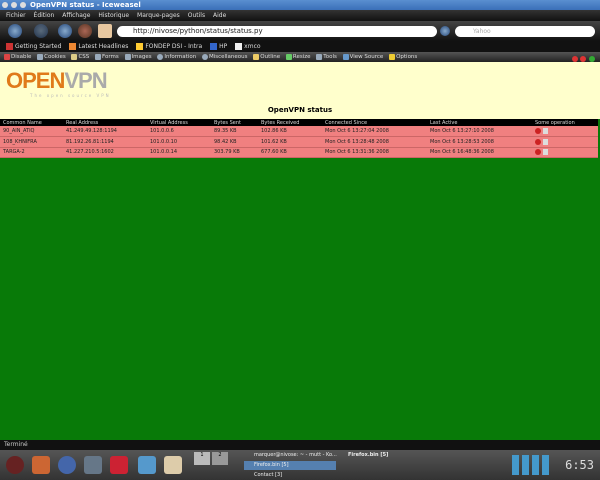  I want to click on maximize-icon, so click(23, 5).